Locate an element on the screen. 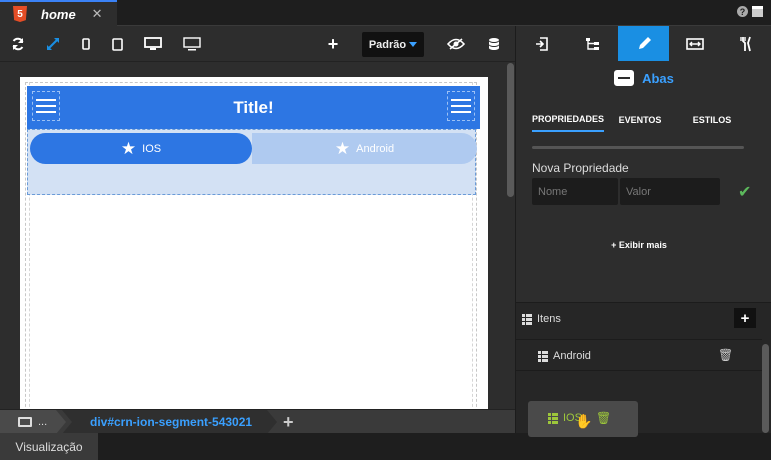  segment-button-ios: ★ IOS is located at coordinates (141, 148).